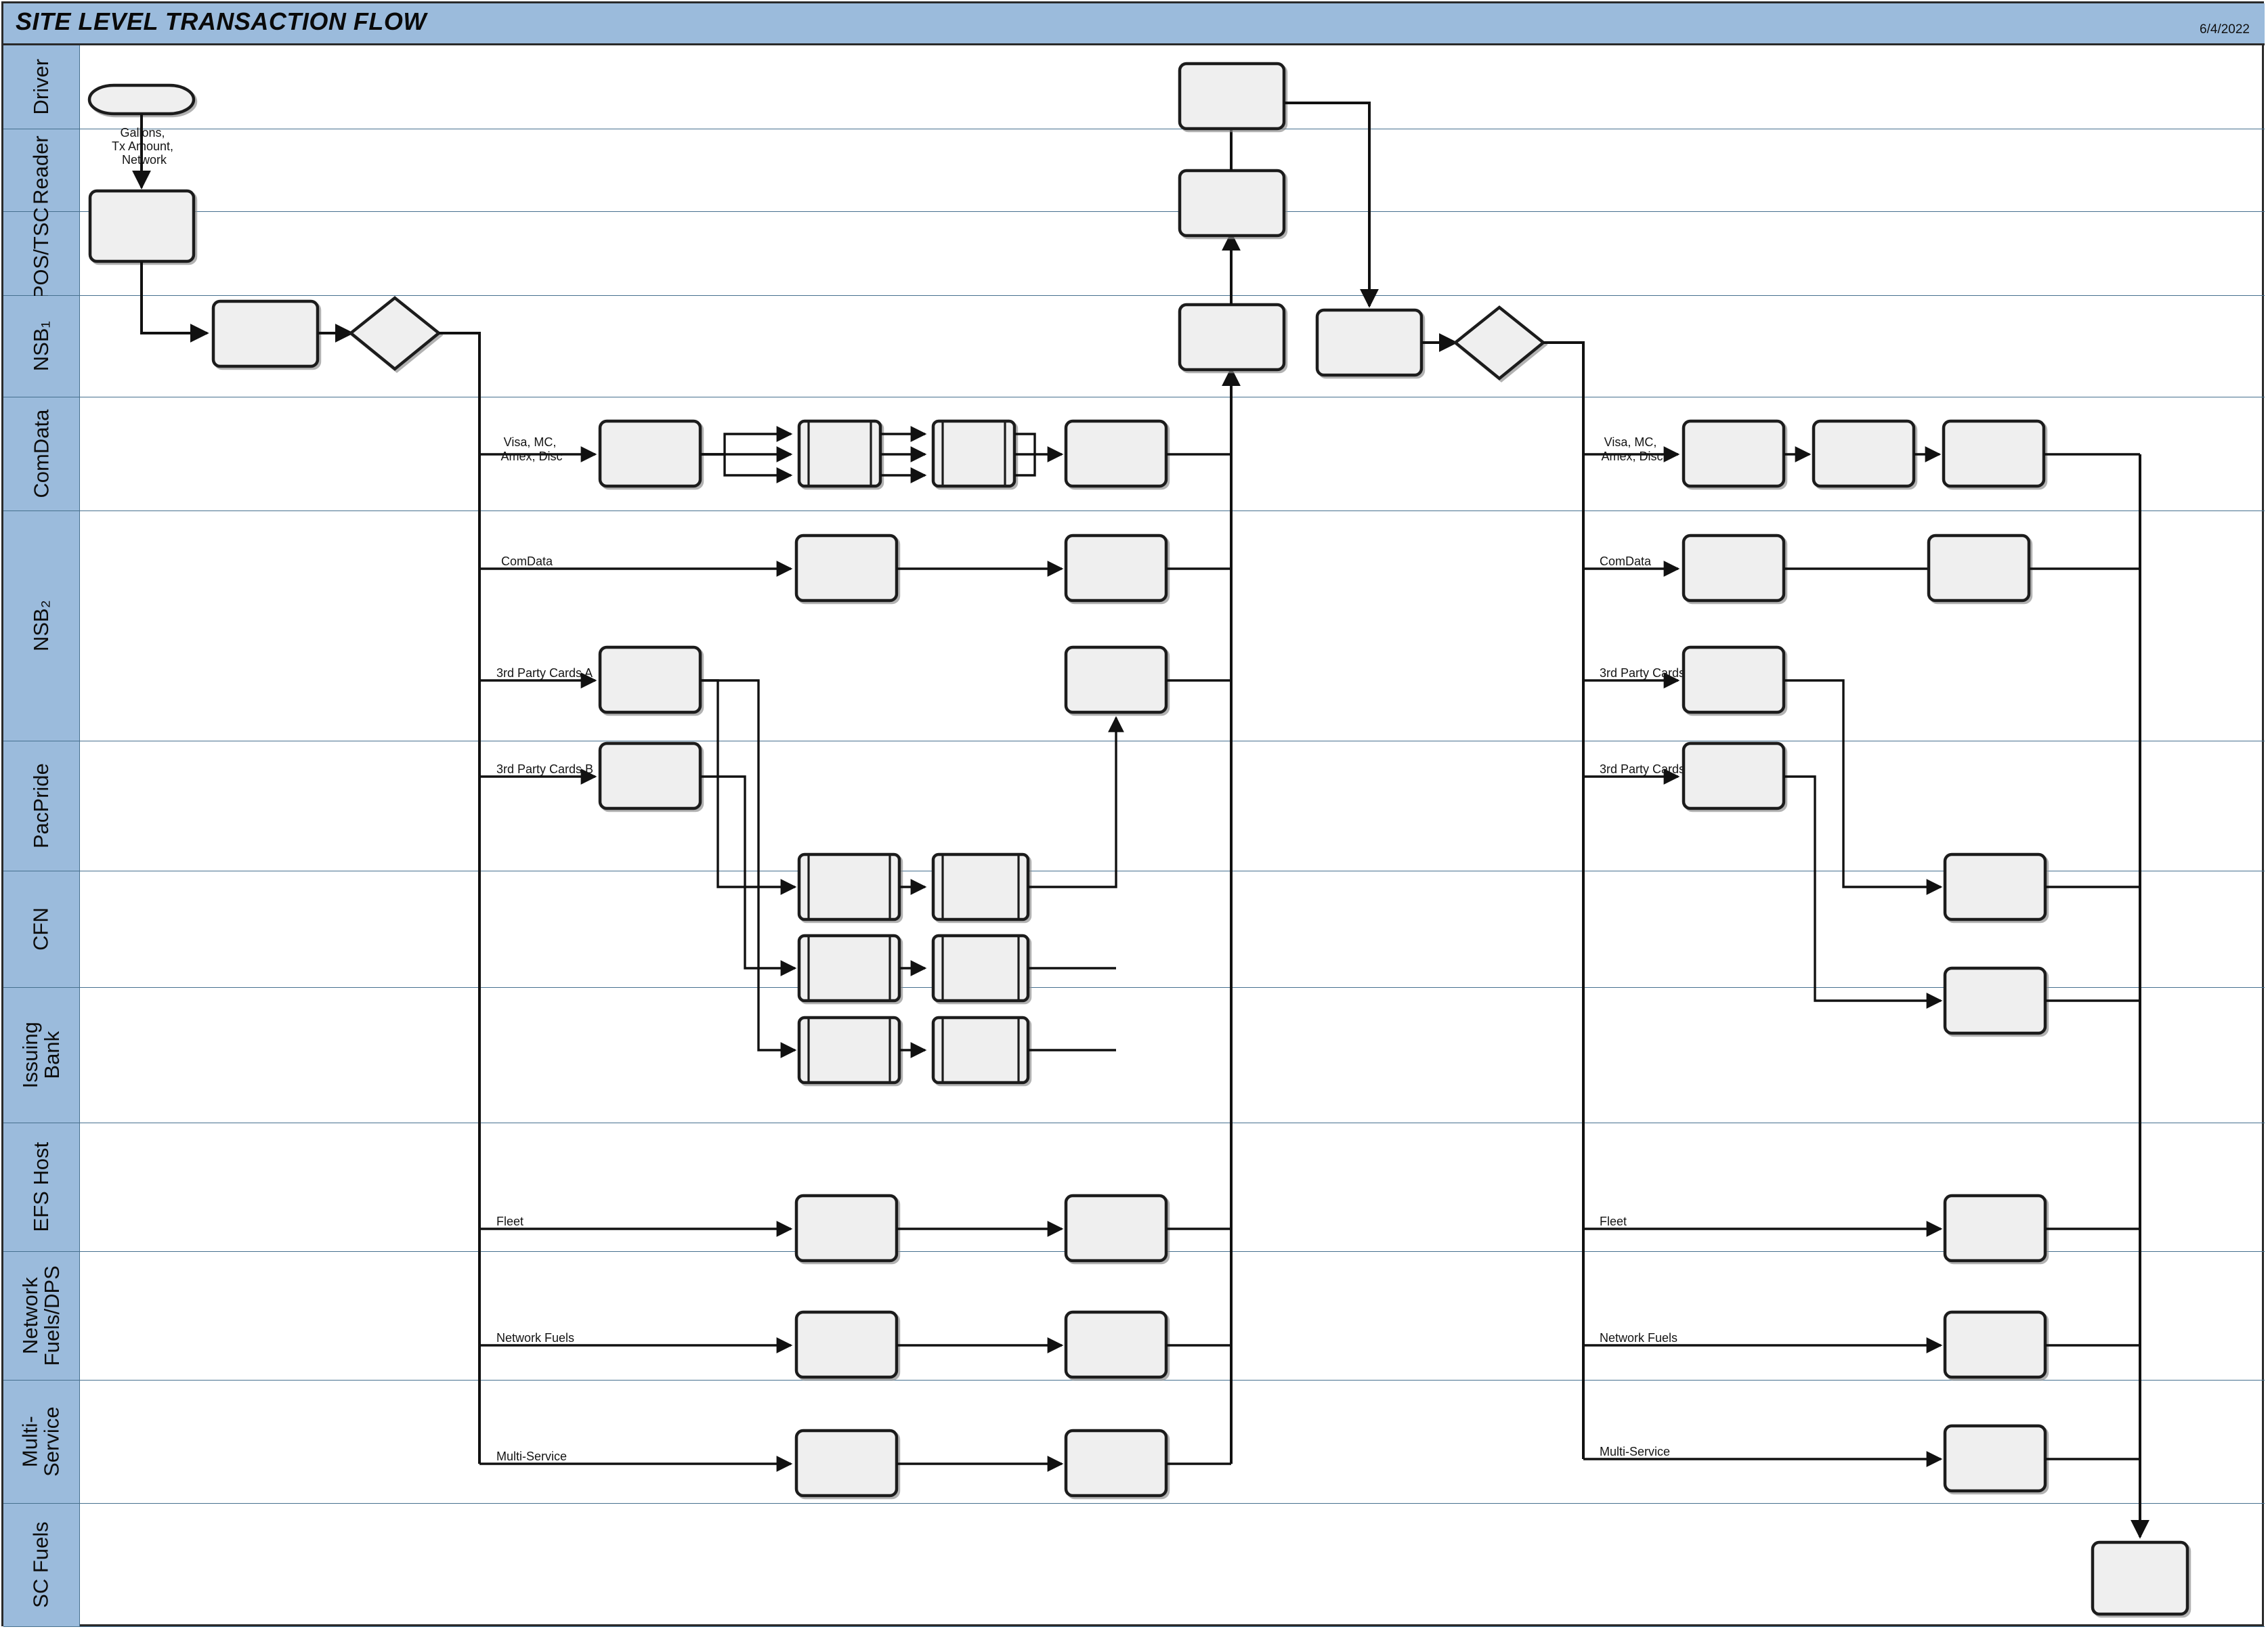  What do you see at coordinates (839, 453) in the screenshot?
I see `node-nsb1-l2` at bounding box center [839, 453].